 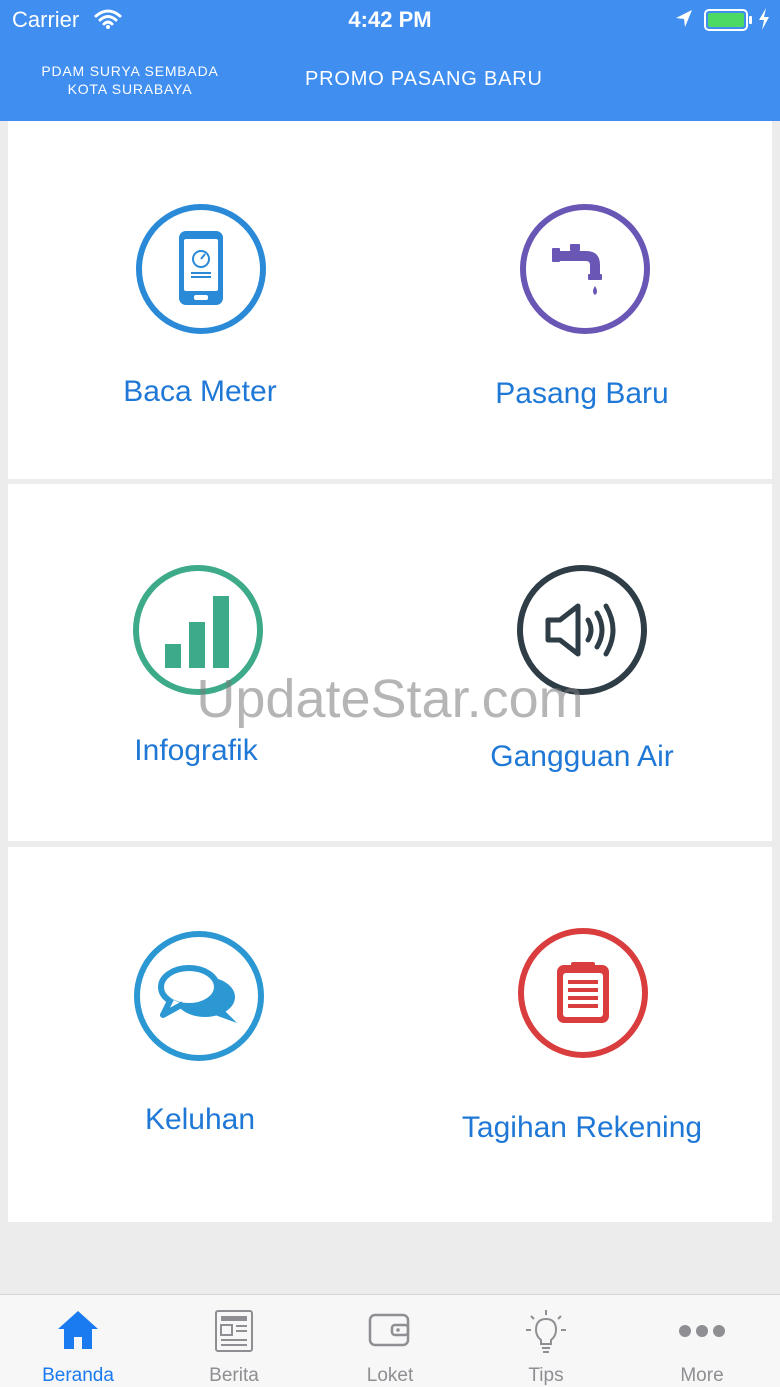 I want to click on menu-label: Baca Meter, so click(x=200, y=391).